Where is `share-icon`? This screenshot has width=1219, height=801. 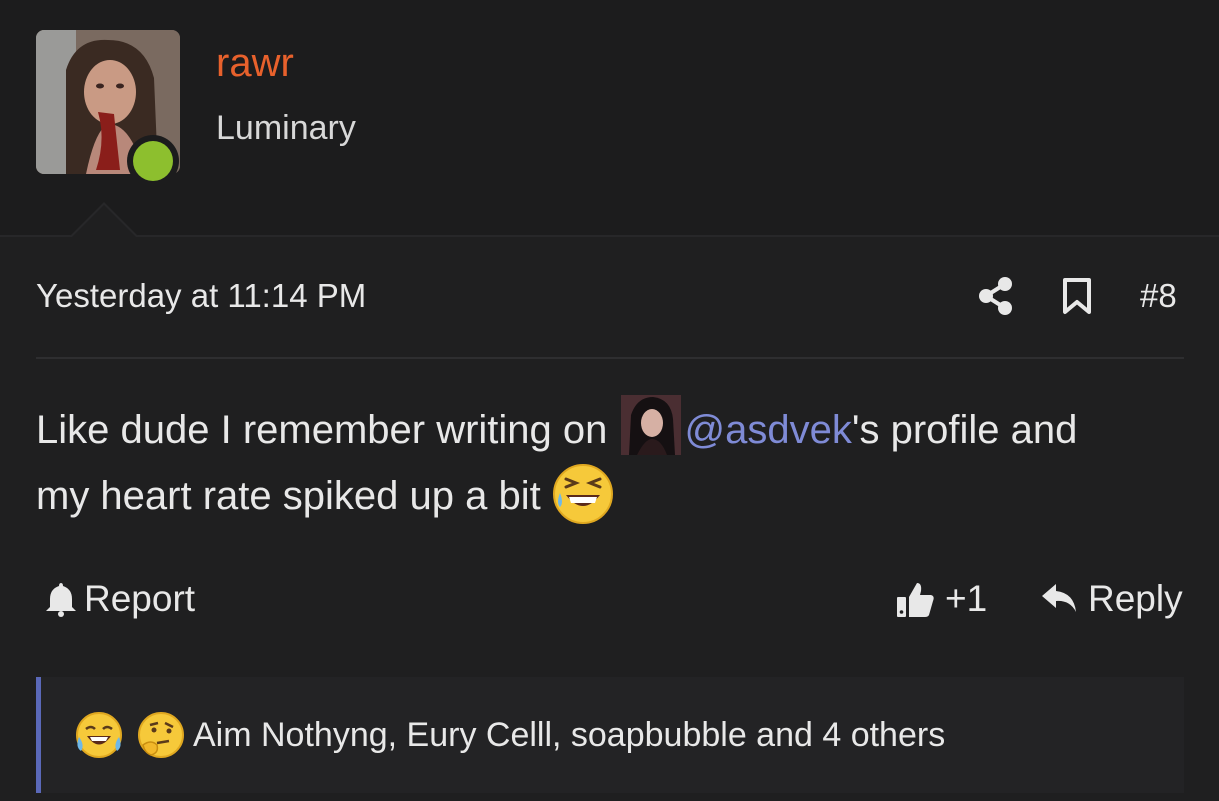
share-icon is located at coordinates (996, 296).